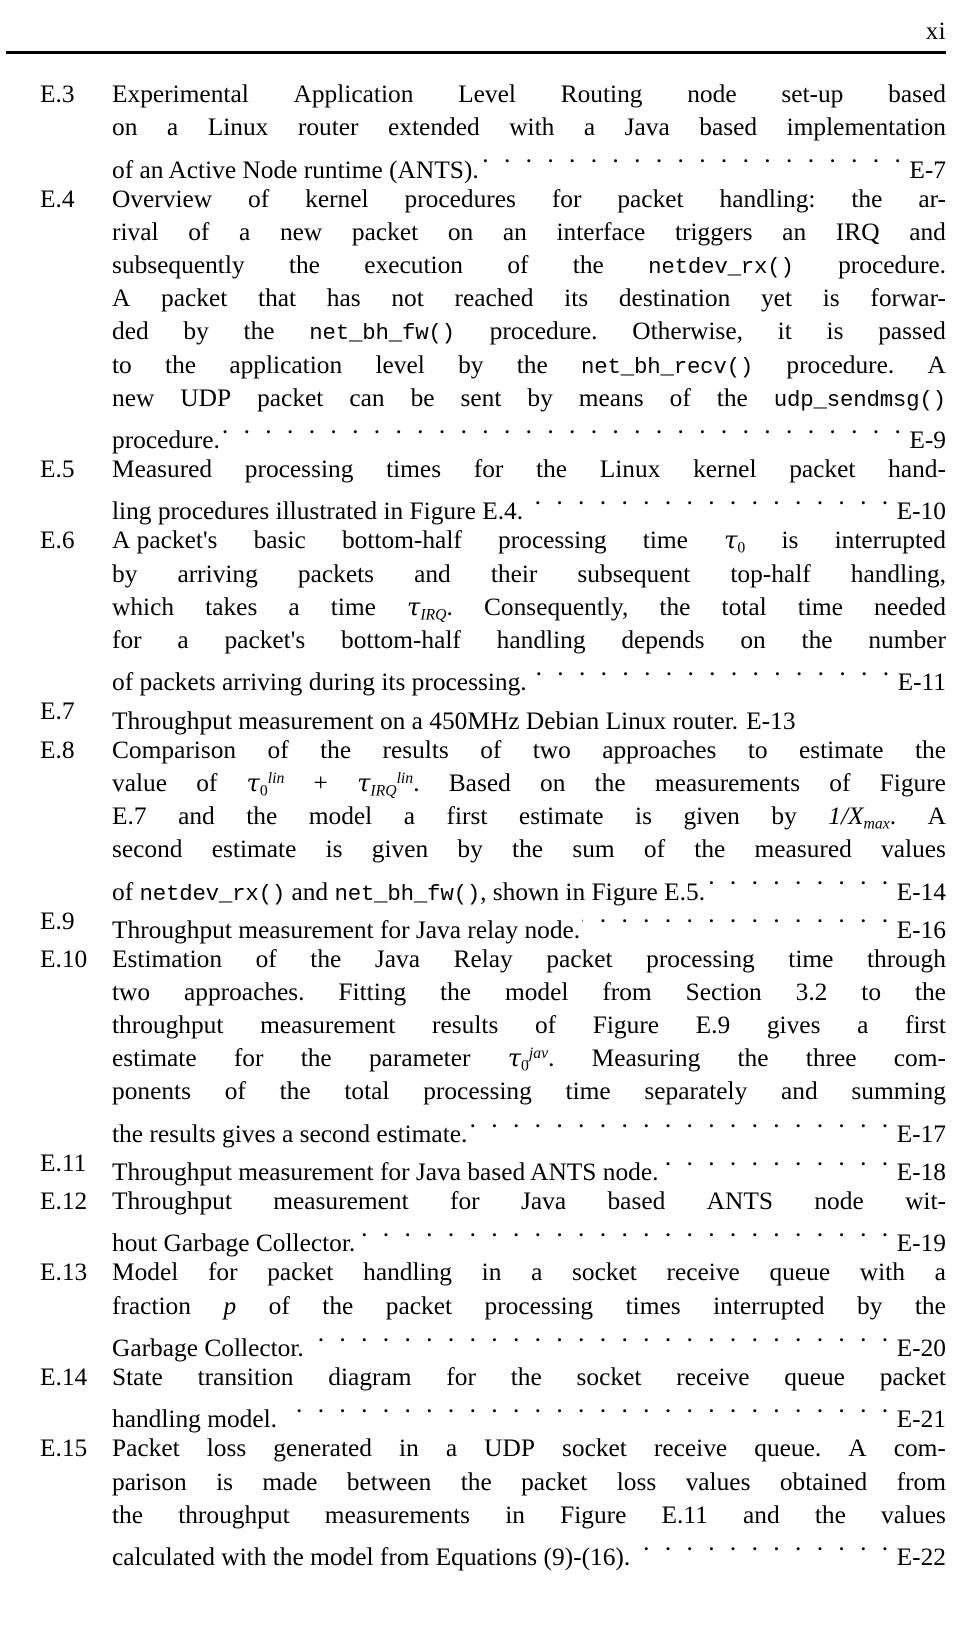 The height and width of the screenshot is (1643, 960). I want to click on lof-label-e3: E.3, so click(57, 94).